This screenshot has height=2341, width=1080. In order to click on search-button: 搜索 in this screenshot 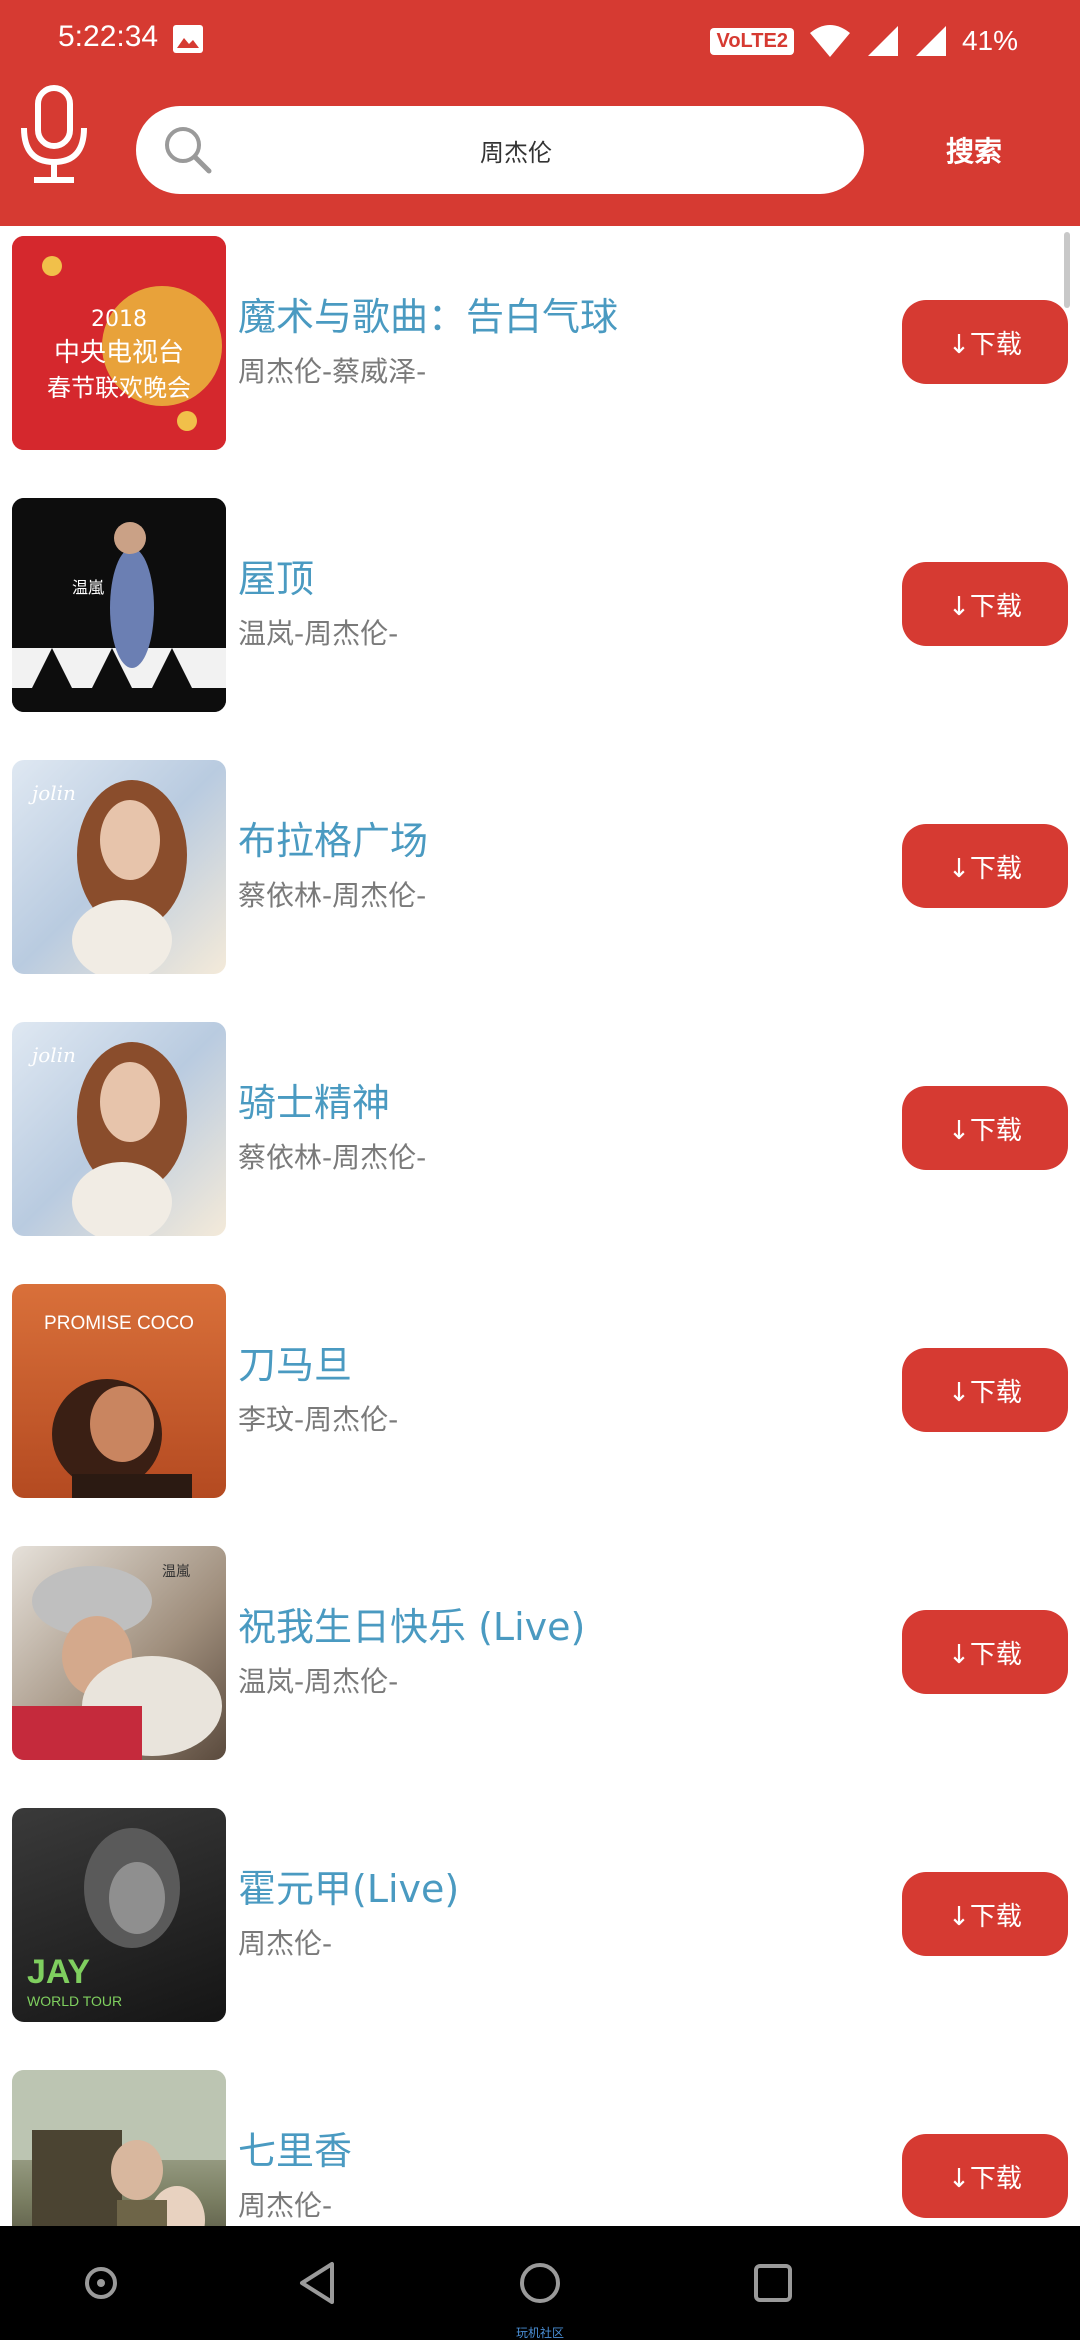, I will do `click(974, 150)`.